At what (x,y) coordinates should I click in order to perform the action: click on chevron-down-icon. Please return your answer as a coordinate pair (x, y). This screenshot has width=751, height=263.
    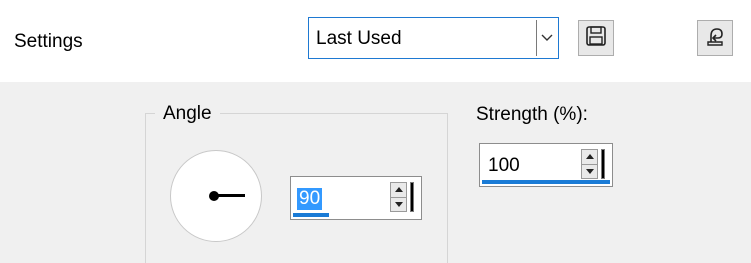
    Looking at the image, I should click on (546, 38).